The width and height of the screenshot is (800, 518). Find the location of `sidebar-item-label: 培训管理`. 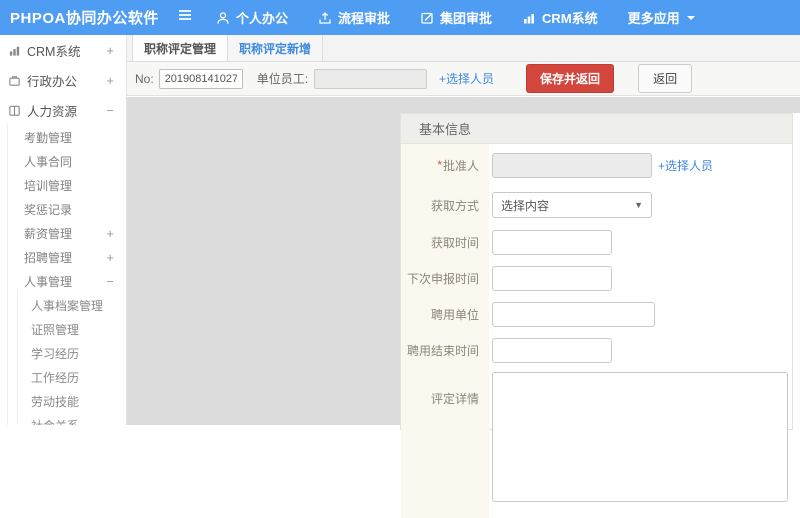

sidebar-item-label: 培训管理 is located at coordinates (48, 185).